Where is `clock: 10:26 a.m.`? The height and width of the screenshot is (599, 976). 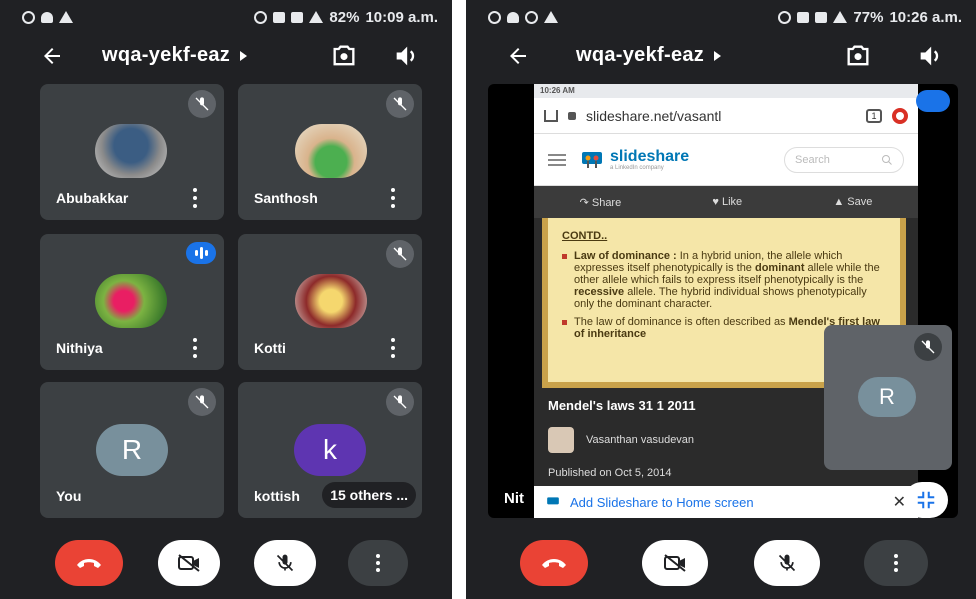
clock: 10:26 a.m. is located at coordinates (925, 17).